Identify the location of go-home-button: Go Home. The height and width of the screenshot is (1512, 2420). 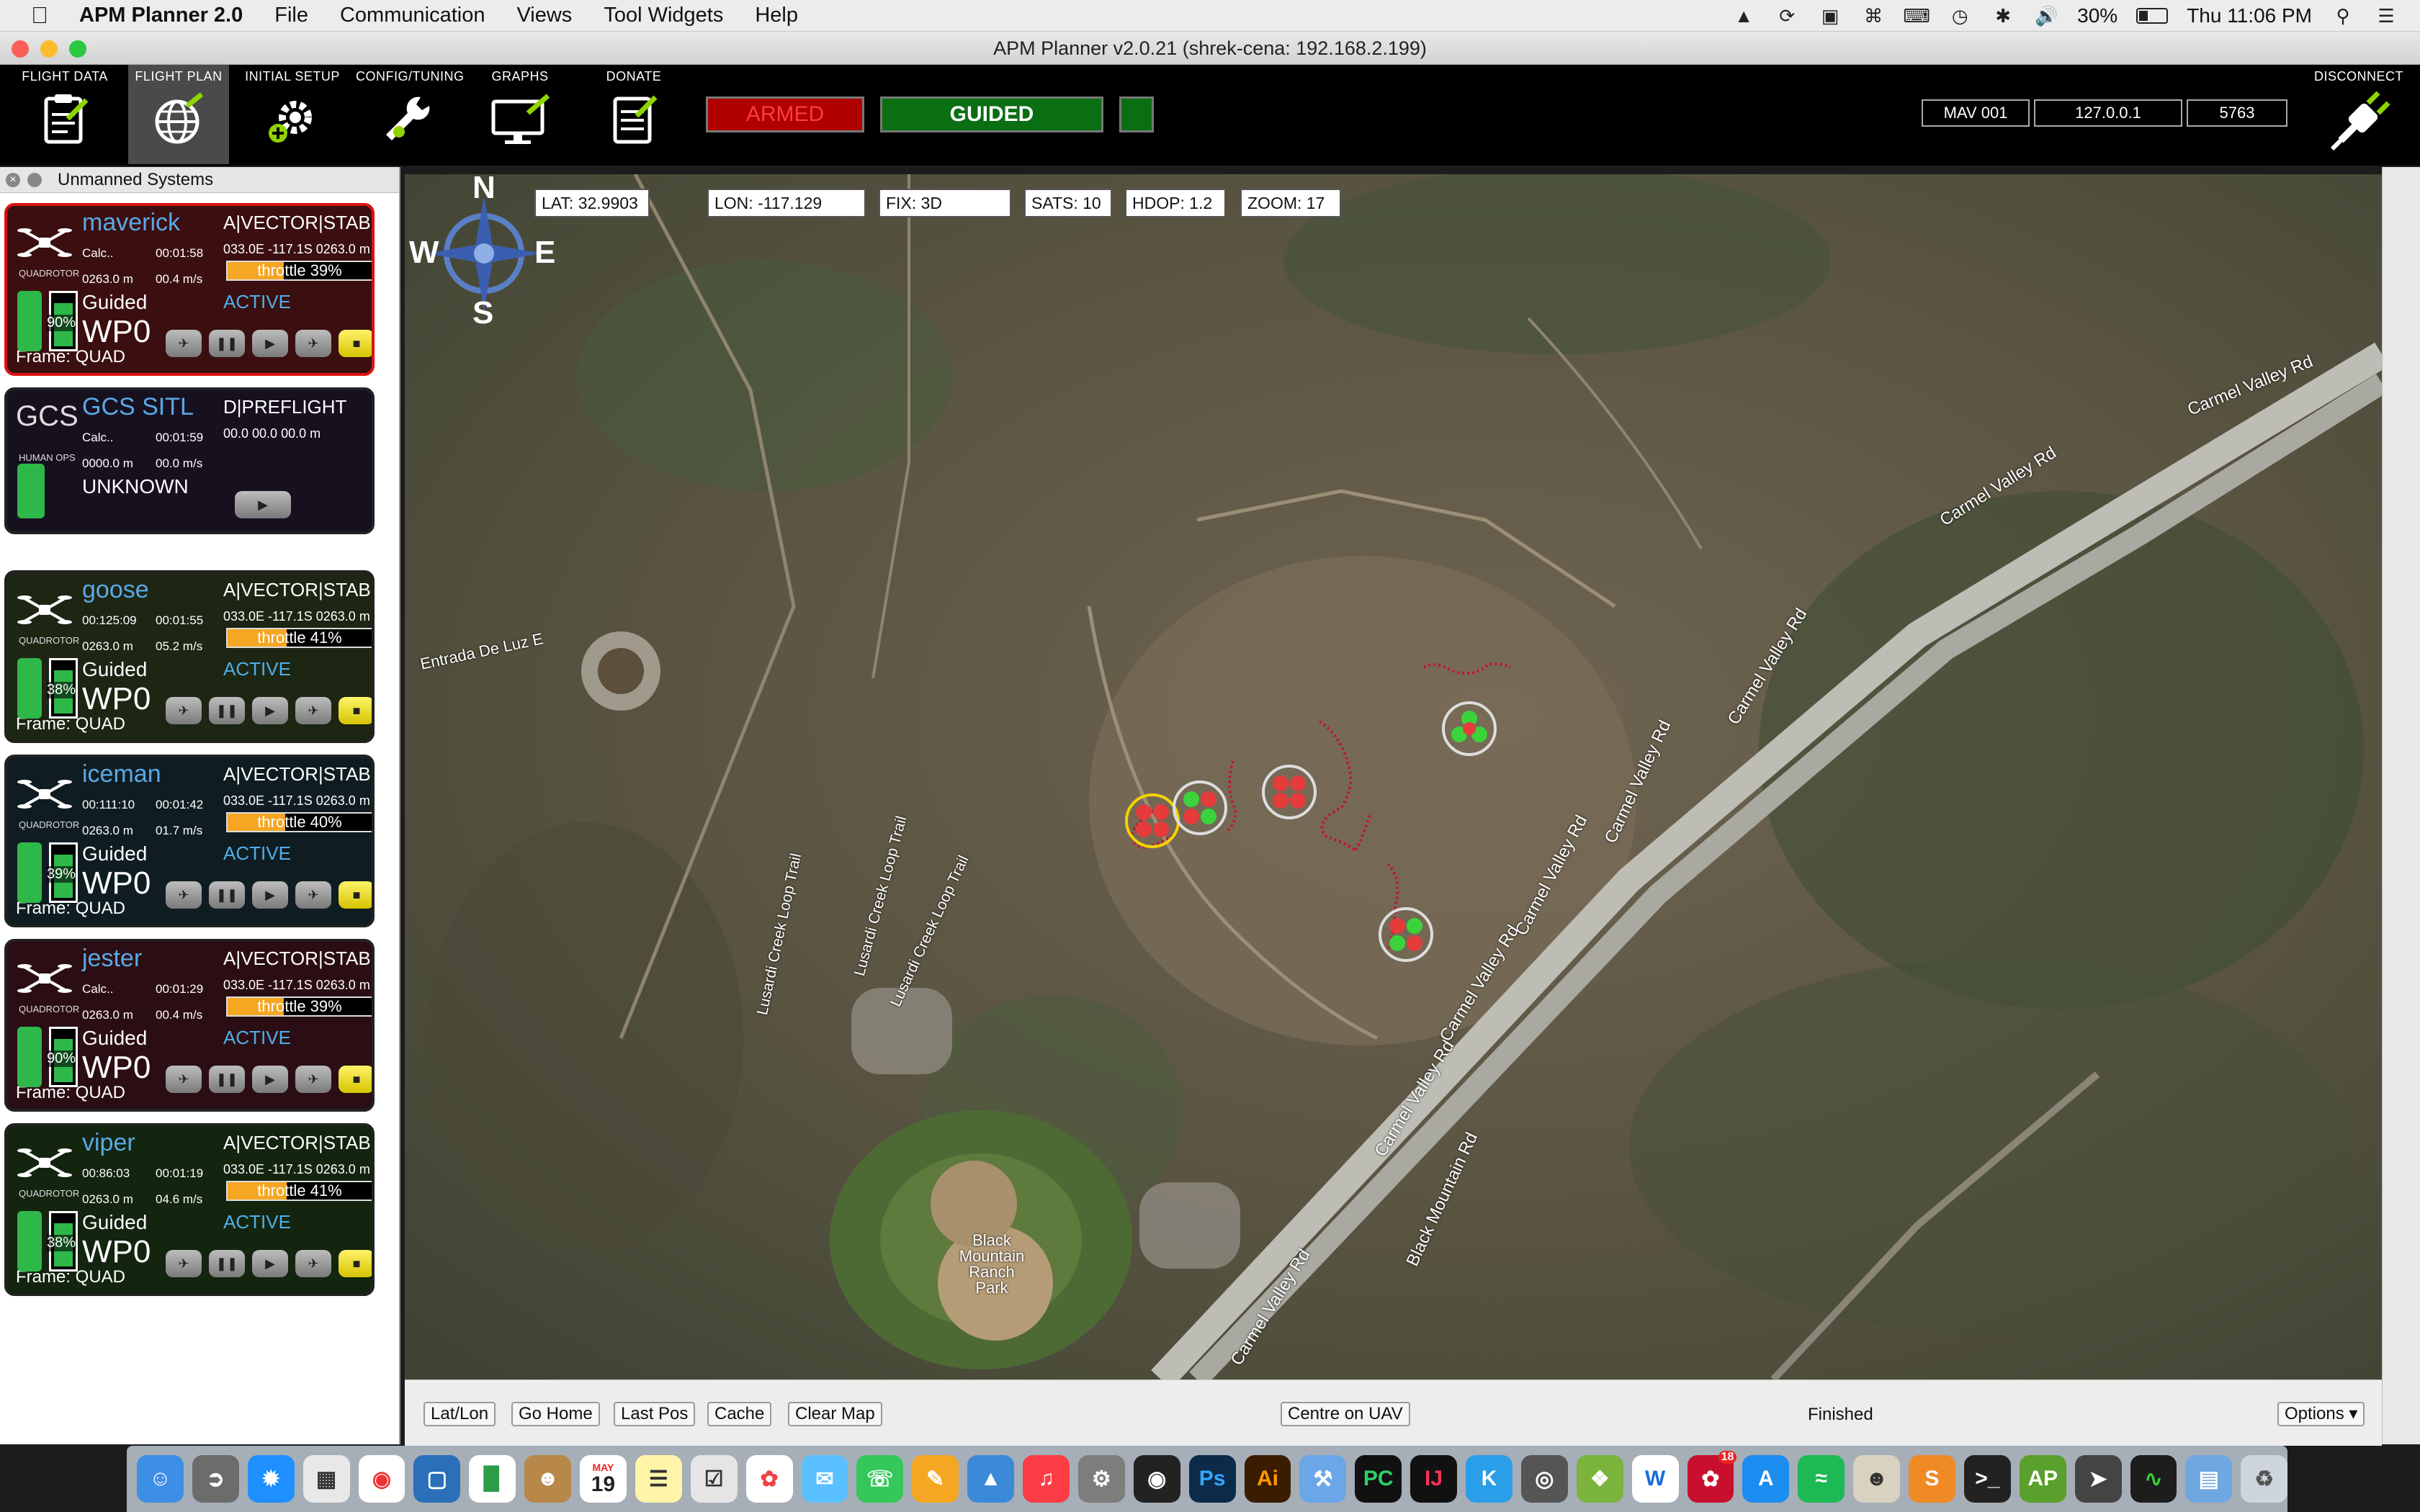
(555, 1414).